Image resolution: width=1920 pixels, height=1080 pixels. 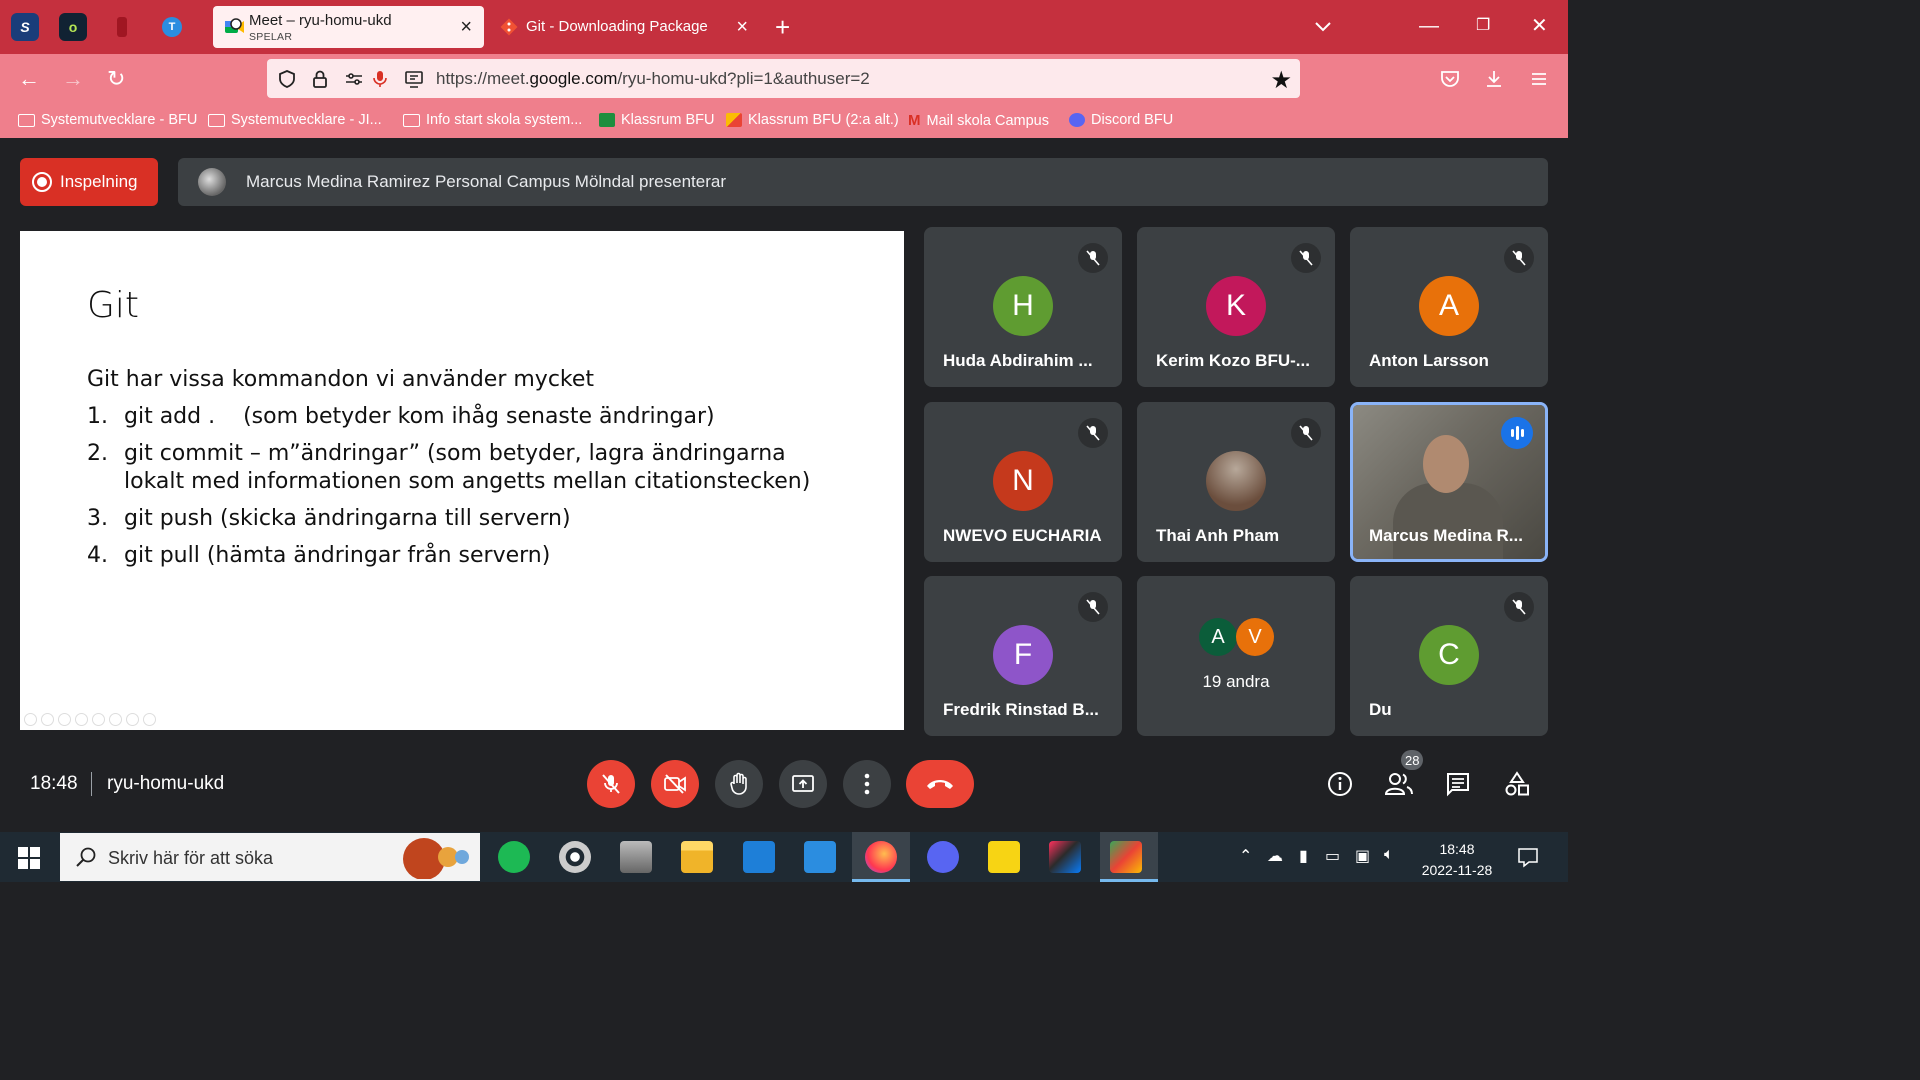 What do you see at coordinates (348, 27) in the screenshot?
I see `tab-meet: Meet – ryu-homu-ukd SPELAR ×` at bounding box center [348, 27].